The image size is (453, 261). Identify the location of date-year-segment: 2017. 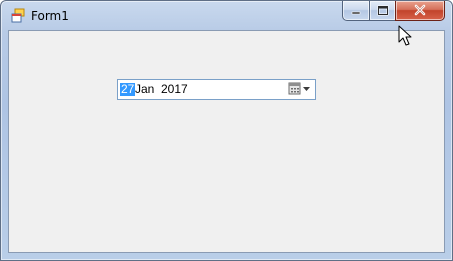
(174, 89).